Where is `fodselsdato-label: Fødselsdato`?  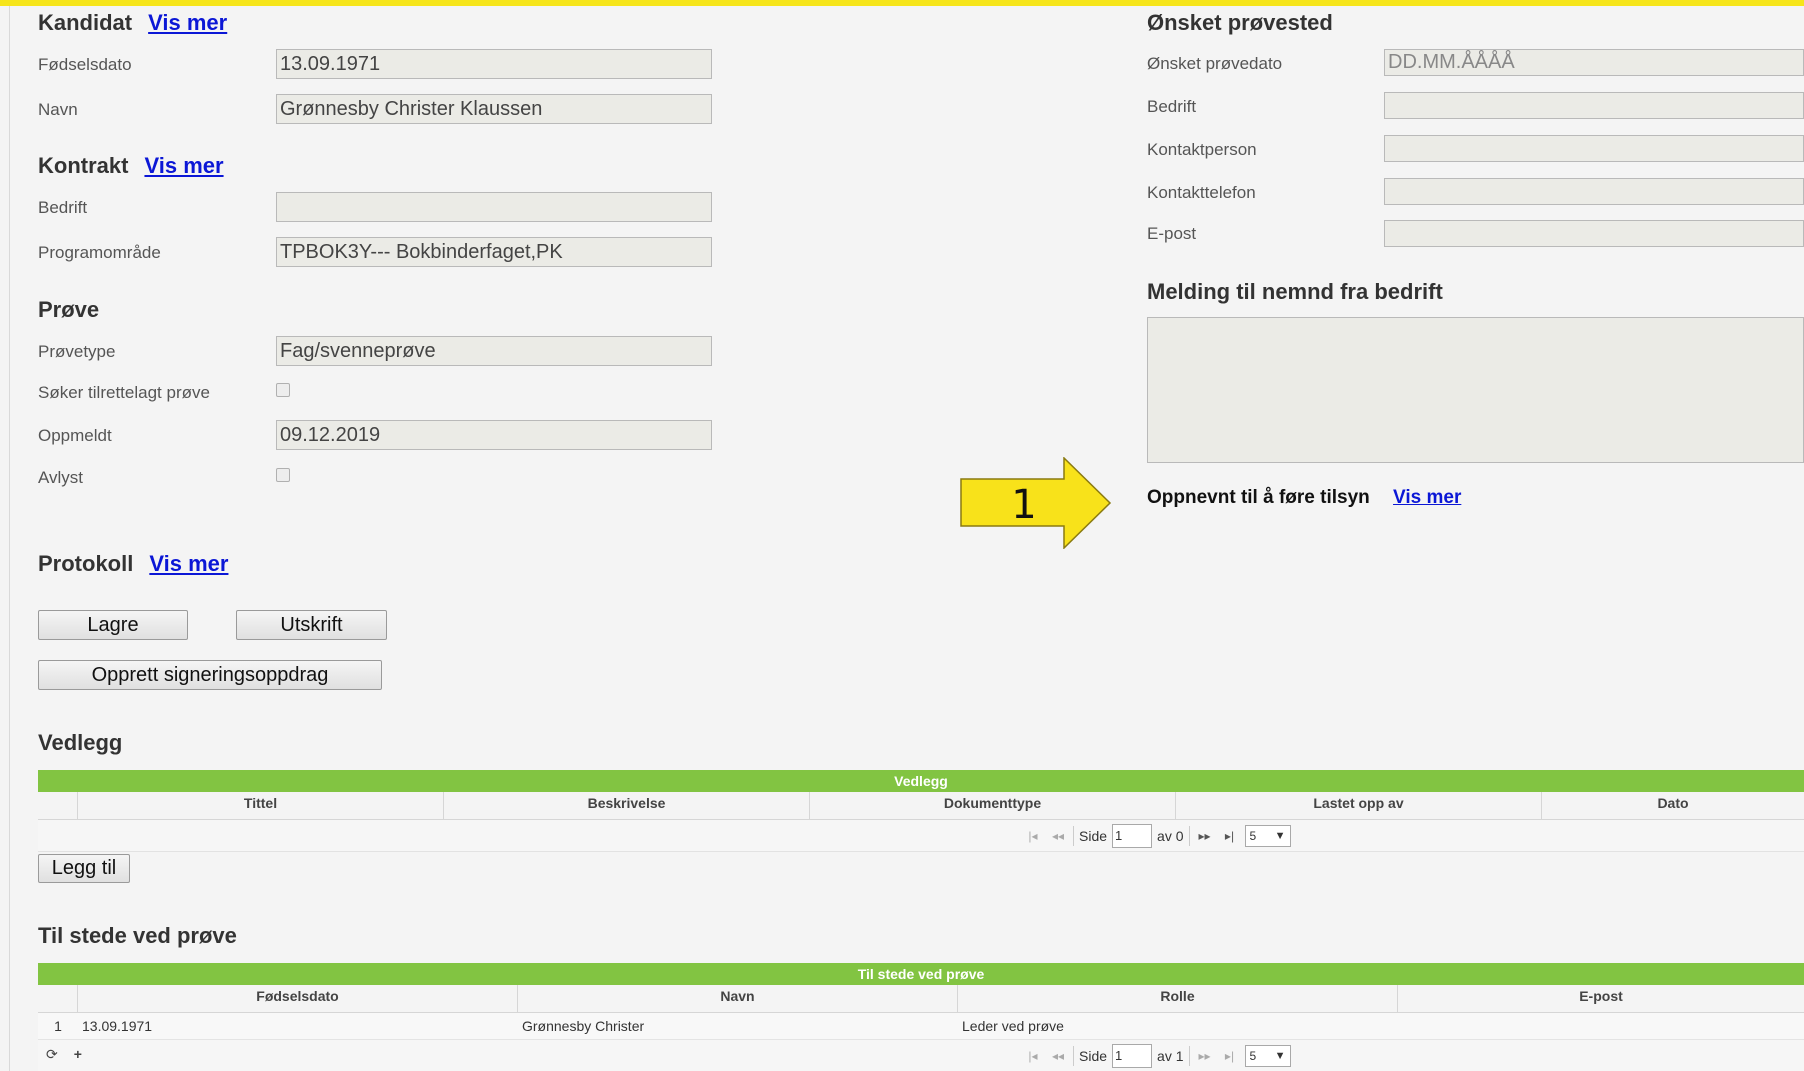 fodselsdato-label: Fødselsdato is located at coordinates (85, 64).